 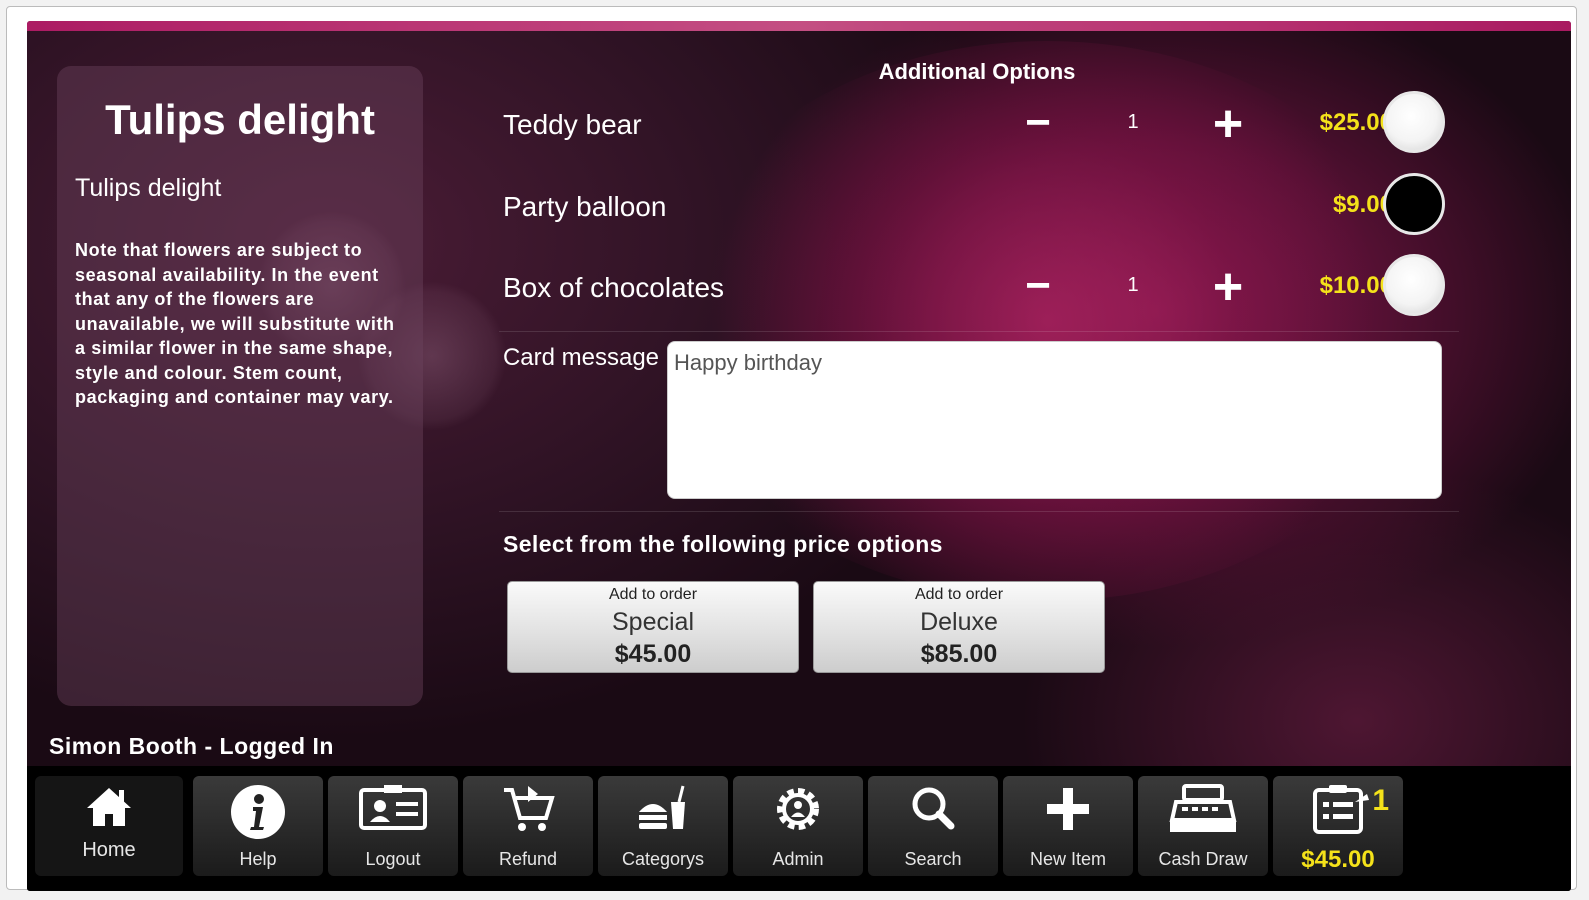 I want to click on toolbar-cash-draw-button: Cash Draw, so click(x=1203, y=826).